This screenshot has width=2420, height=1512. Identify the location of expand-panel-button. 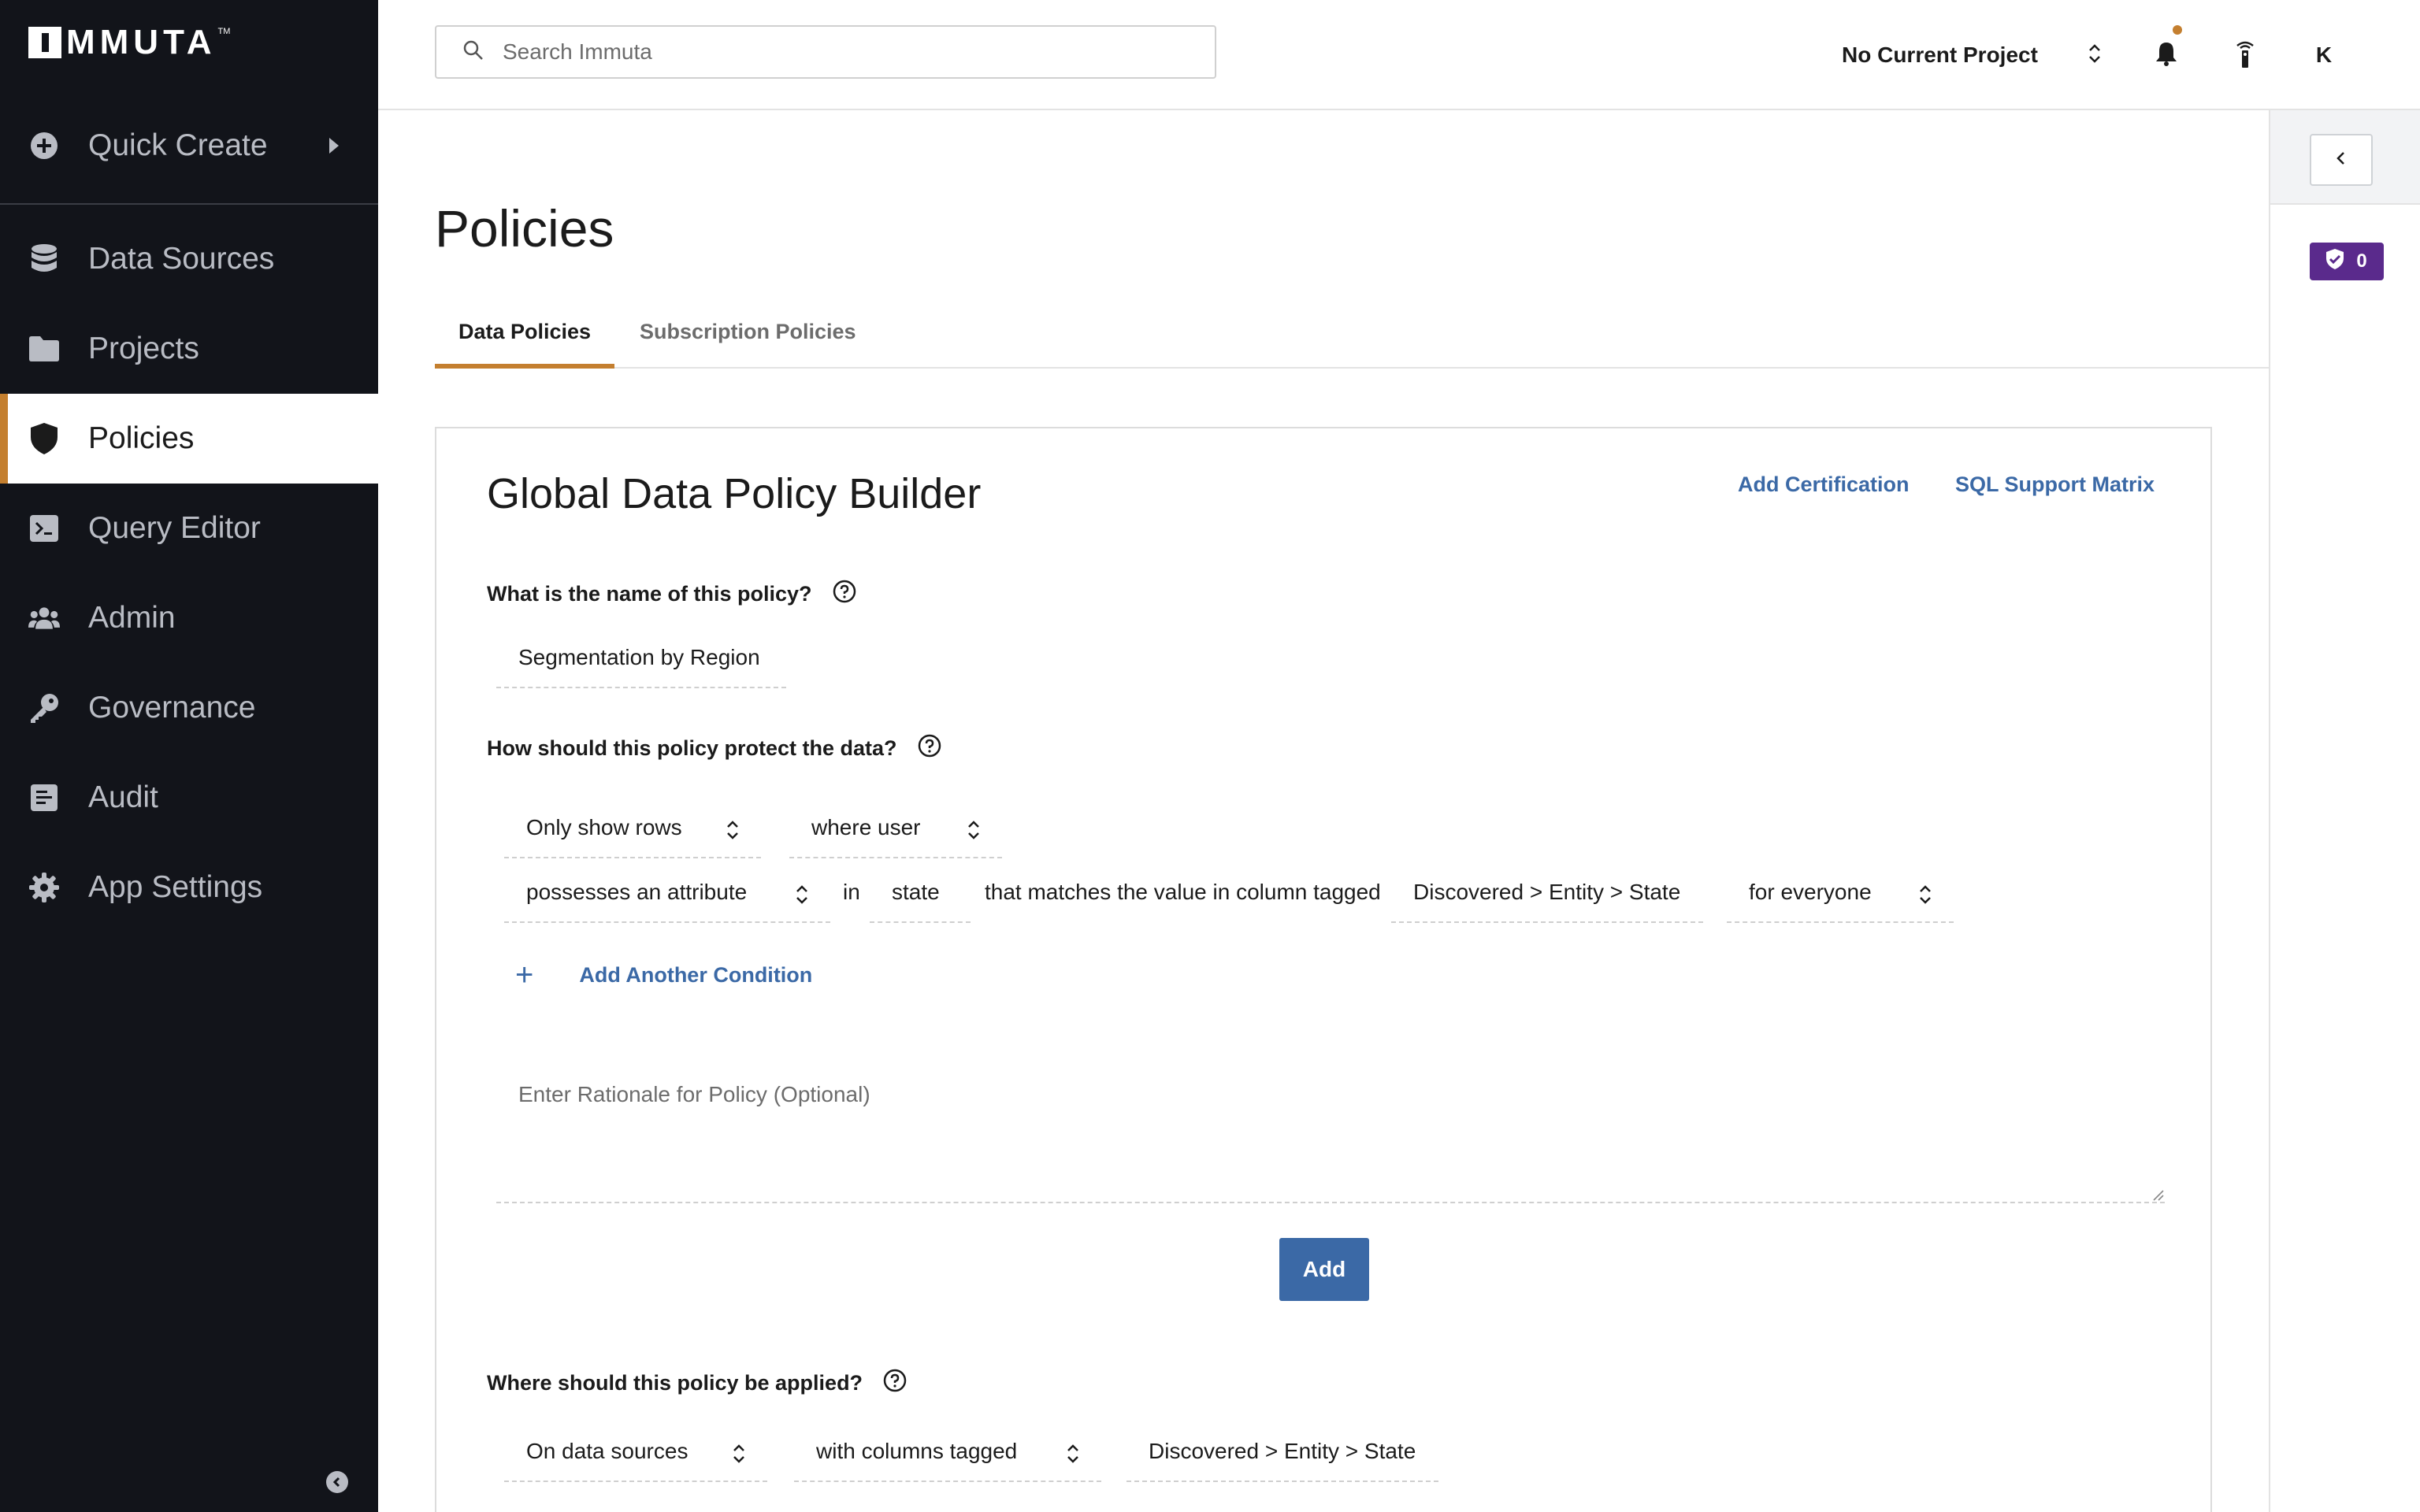
(2341, 160).